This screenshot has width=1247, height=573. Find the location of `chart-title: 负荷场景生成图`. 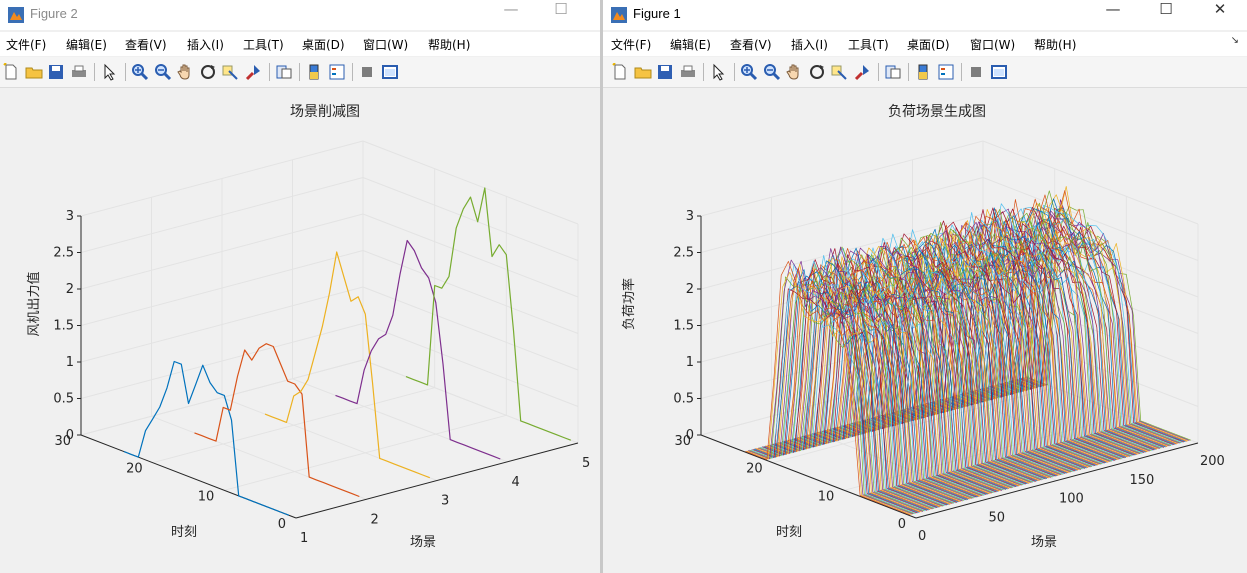

chart-title: 负荷场景生成图 is located at coordinates (937, 112).